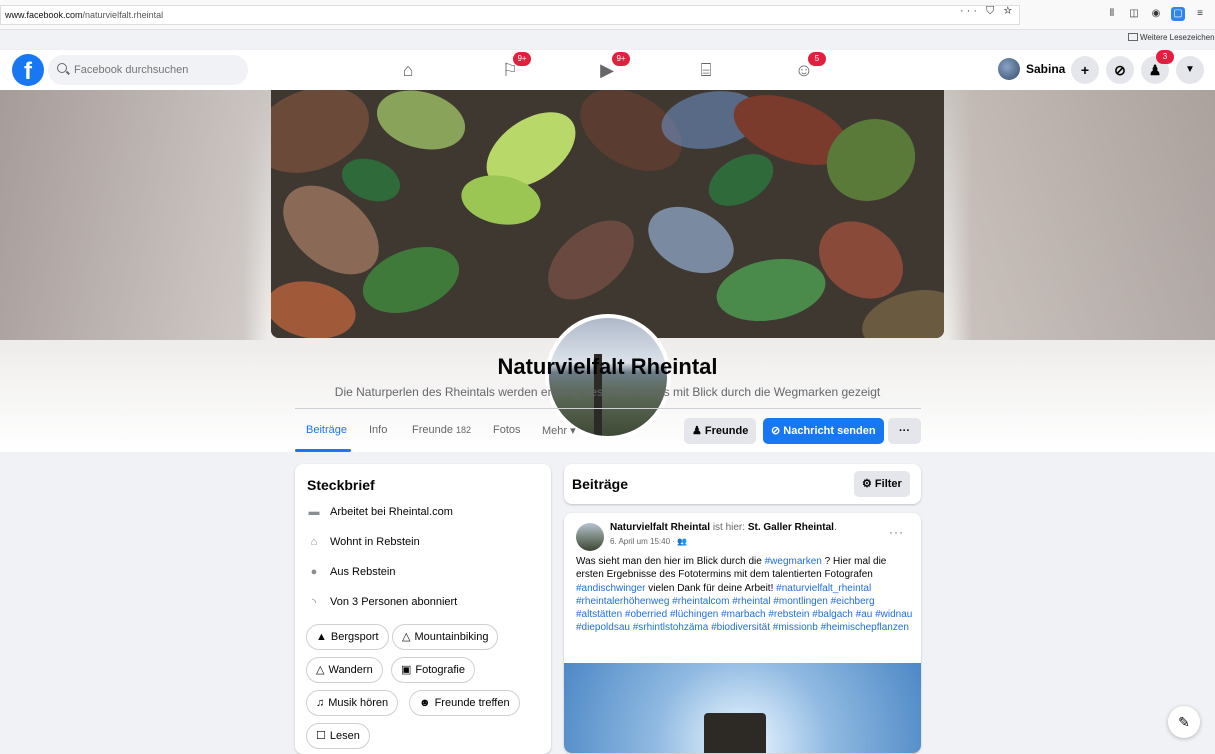 The width and height of the screenshot is (1215, 754). I want to click on post-image, so click(742, 708).